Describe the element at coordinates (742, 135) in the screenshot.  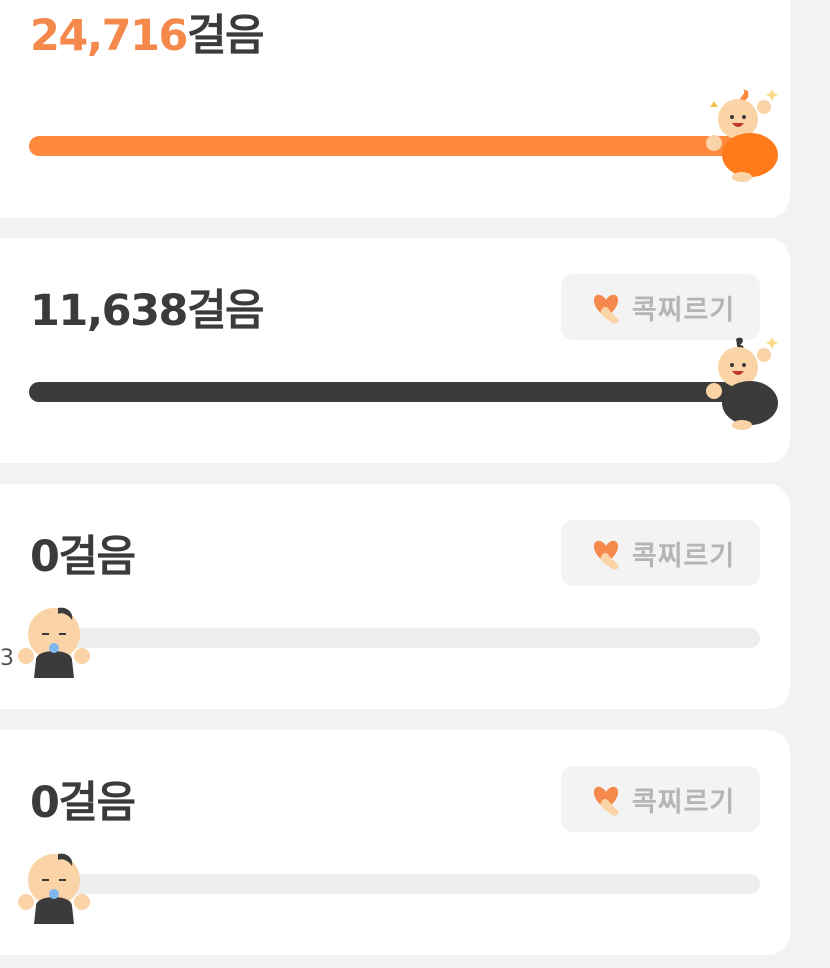
I see `cheering-orange-mascot-icon` at that location.